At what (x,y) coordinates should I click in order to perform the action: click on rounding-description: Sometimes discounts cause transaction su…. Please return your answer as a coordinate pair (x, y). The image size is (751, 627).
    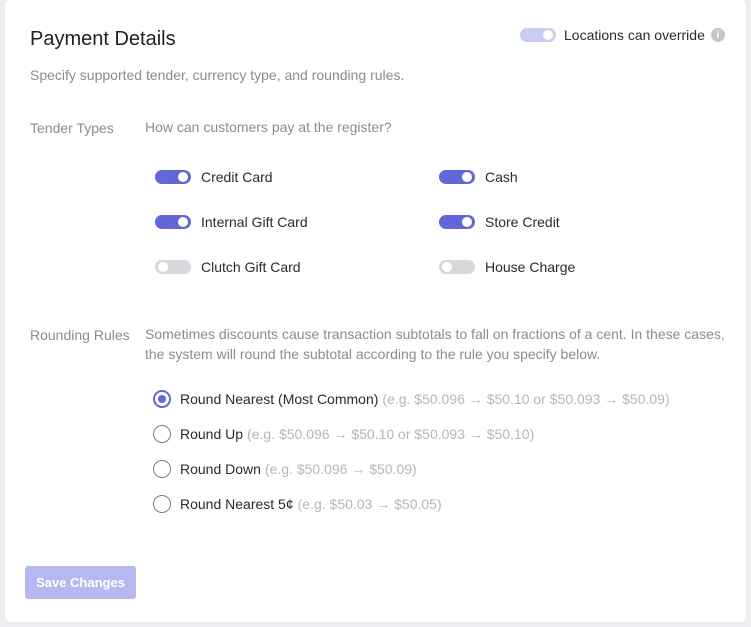
    Looking at the image, I should click on (435, 344).